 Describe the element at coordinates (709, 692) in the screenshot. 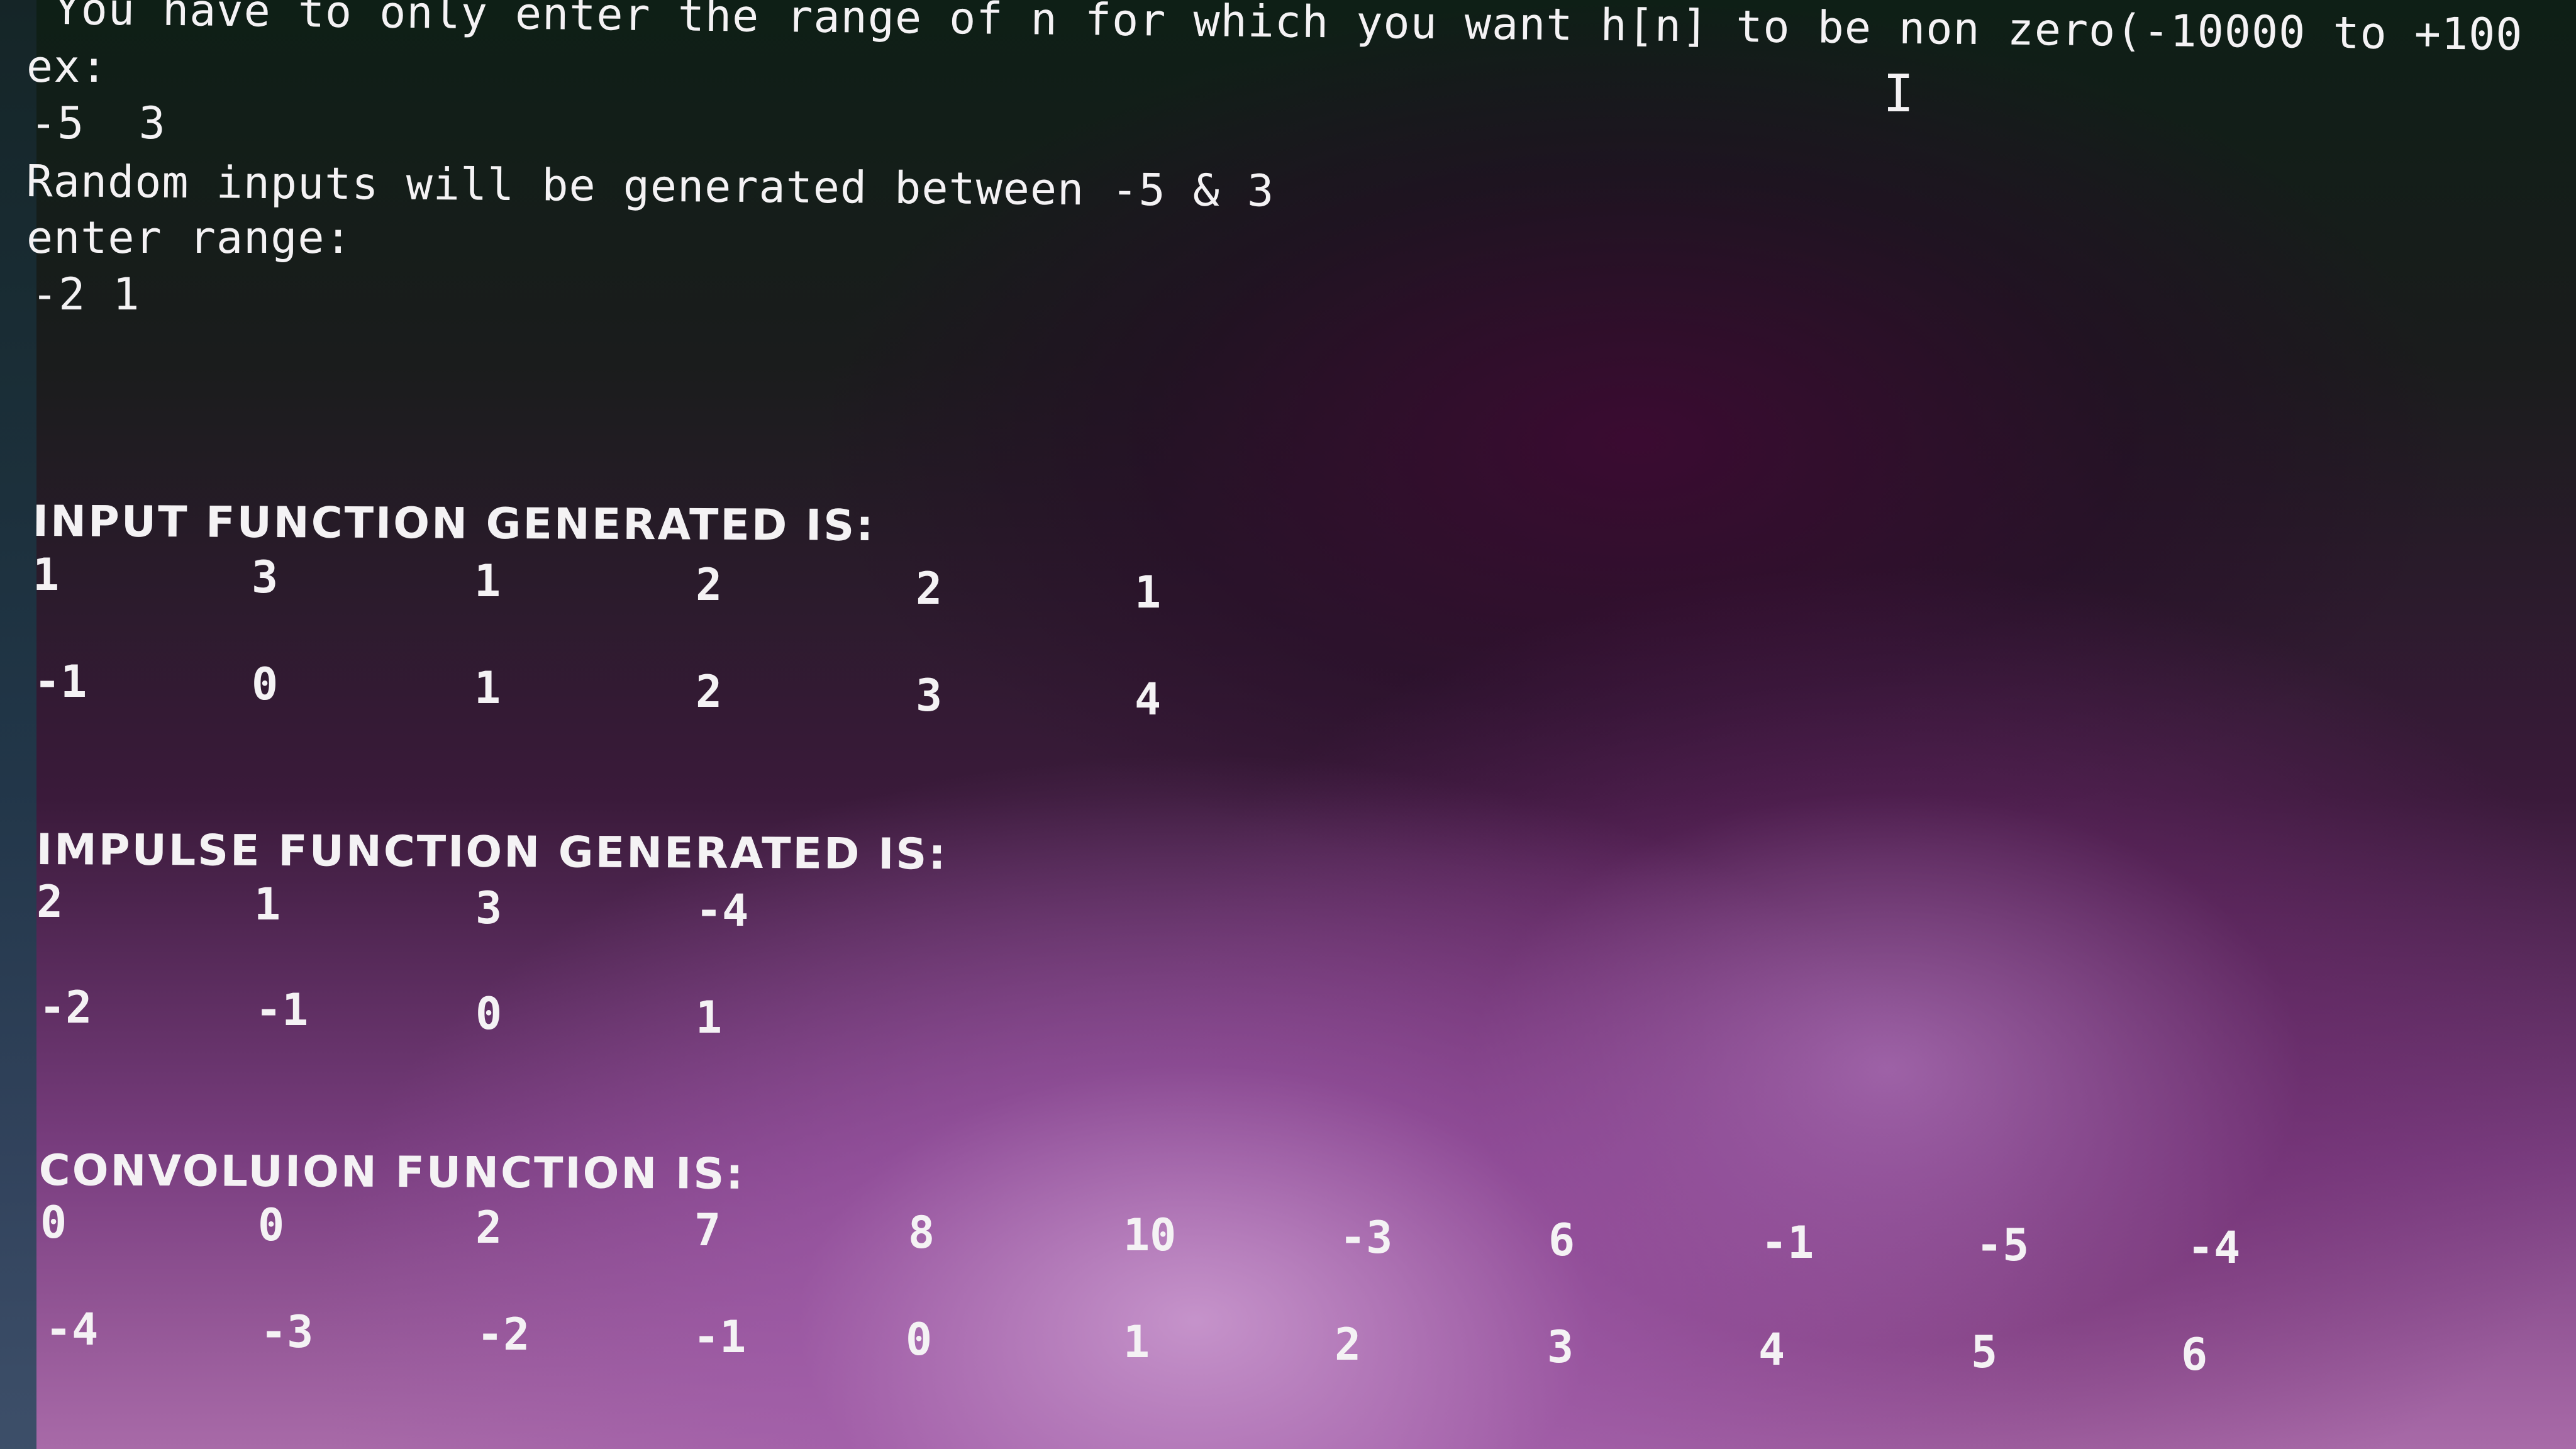

I see `input-index: 2` at that location.